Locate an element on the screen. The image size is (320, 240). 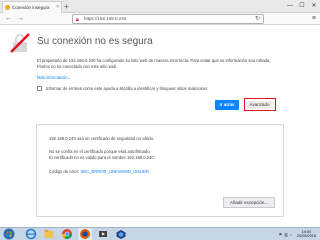
windows-start-icon is located at coordinates (9, 234).